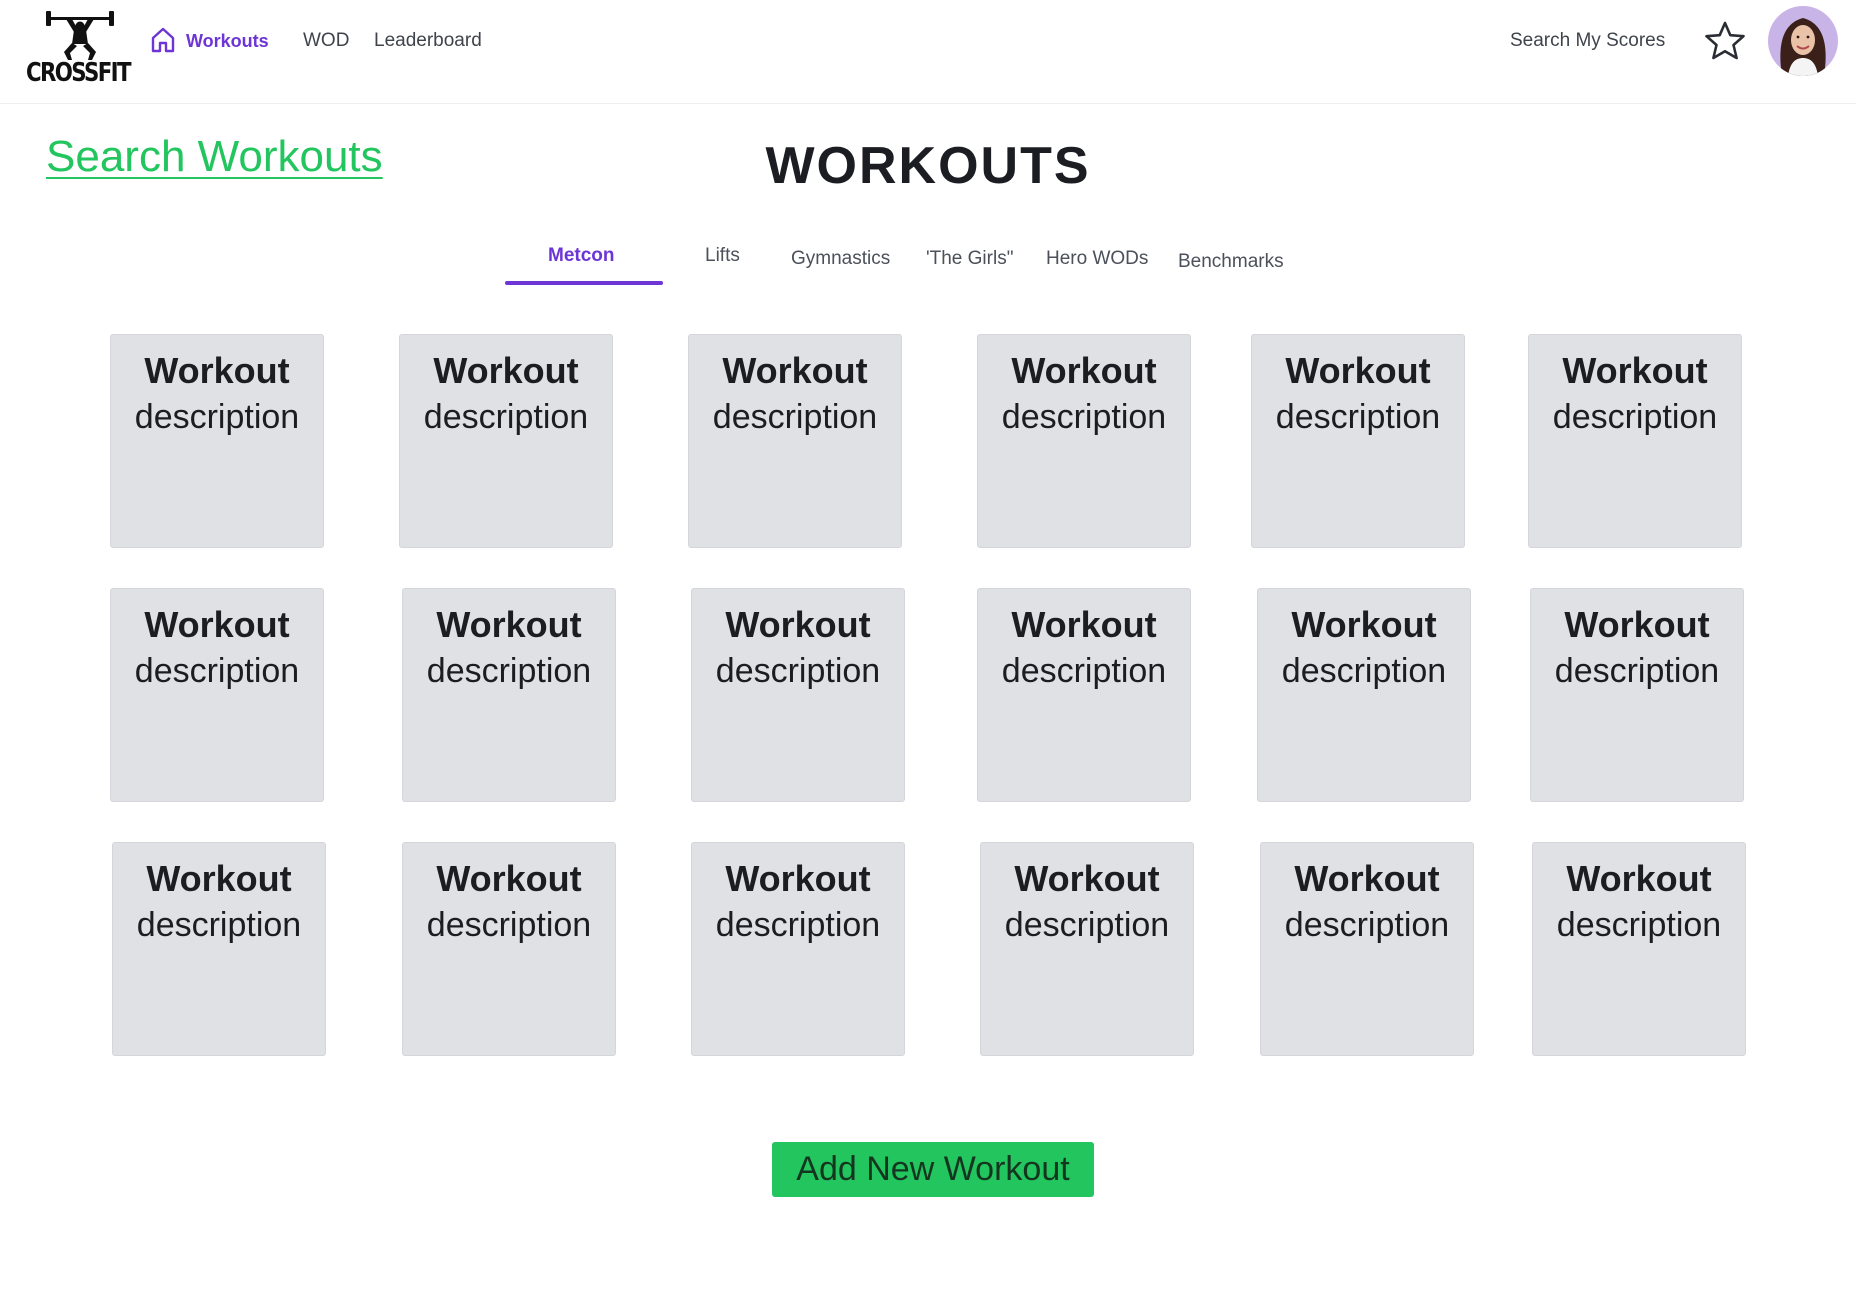 This screenshot has width=1856, height=1306. I want to click on tab-the-girls: 'The Girls", so click(969, 259).